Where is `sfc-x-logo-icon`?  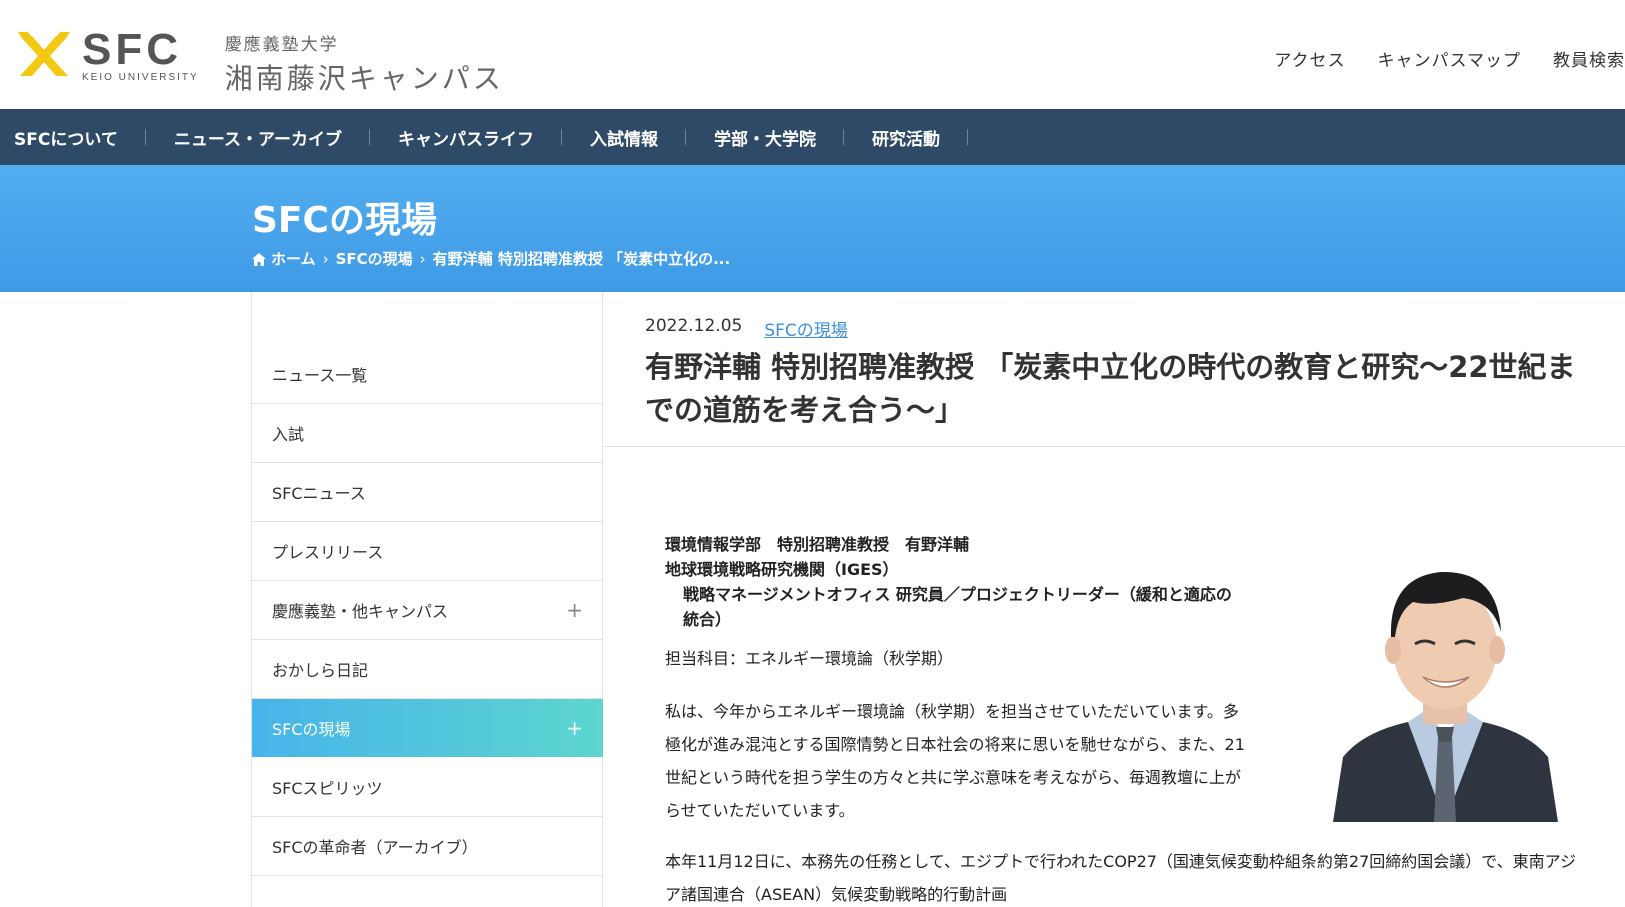 sfc-x-logo-icon is located at coordinates (44, 54).